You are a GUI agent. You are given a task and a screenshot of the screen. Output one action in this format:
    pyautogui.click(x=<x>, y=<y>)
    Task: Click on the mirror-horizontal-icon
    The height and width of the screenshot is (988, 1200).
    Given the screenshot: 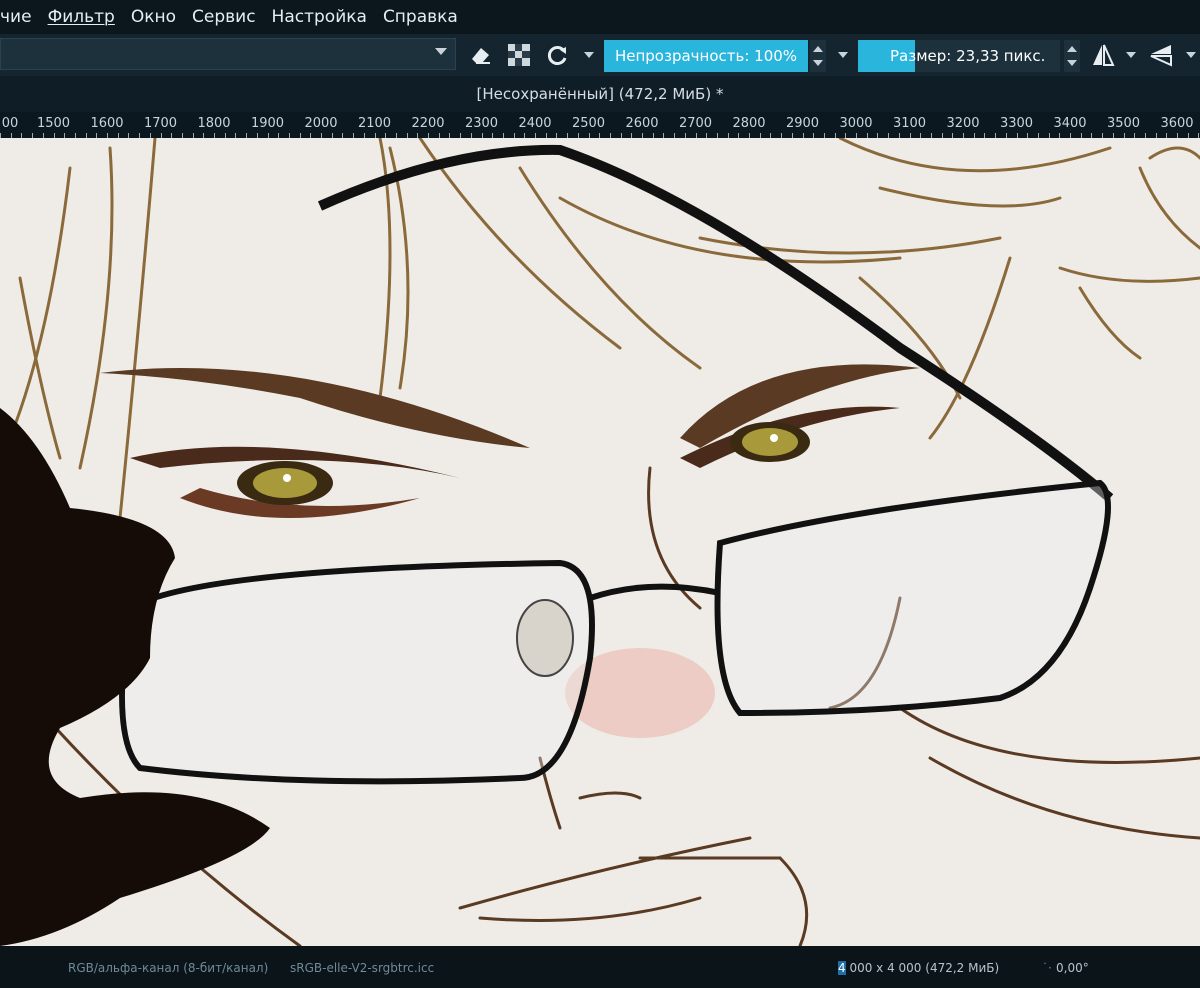 What is the action you would take?
    pyautogui.click(x=1103, y=55)
    